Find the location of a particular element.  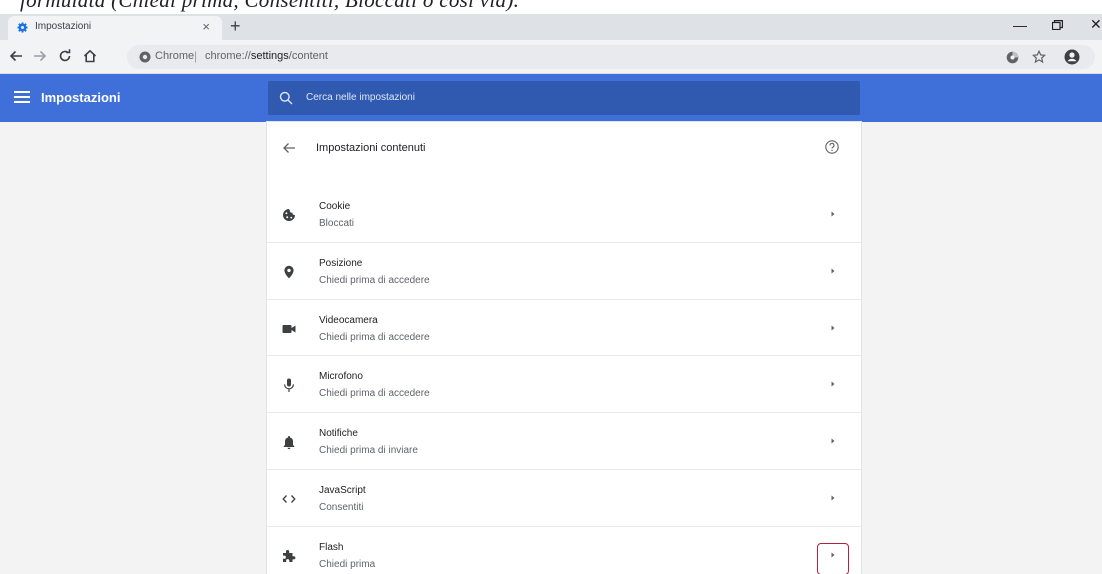

bell-icon is located at coordinates (289, 442).